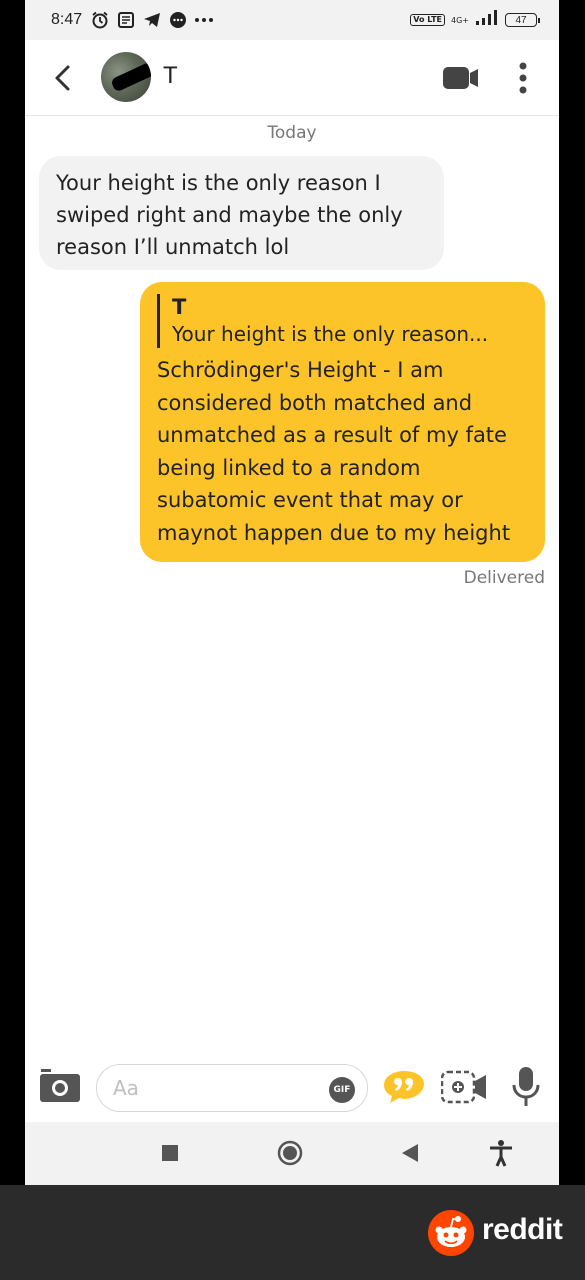 This screenshot has width=585, height=1280. I want to click on camera-icon, so click(60, 1085).